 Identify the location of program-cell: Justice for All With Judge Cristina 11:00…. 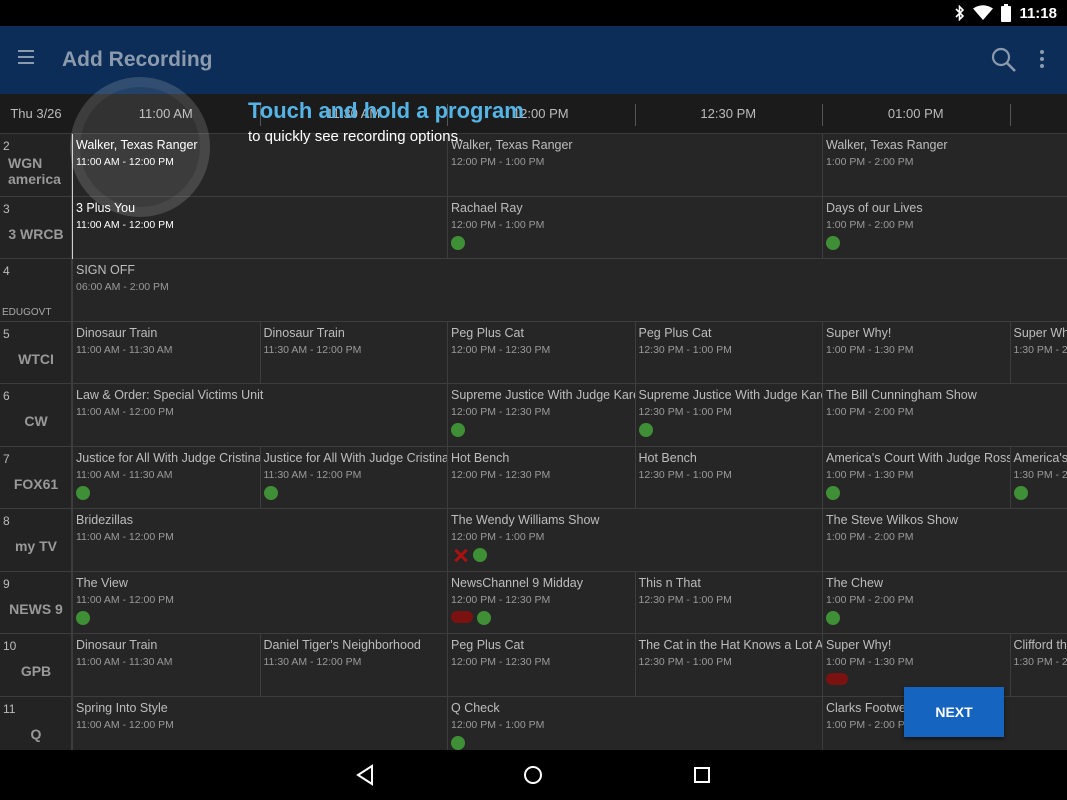
(166, 477).